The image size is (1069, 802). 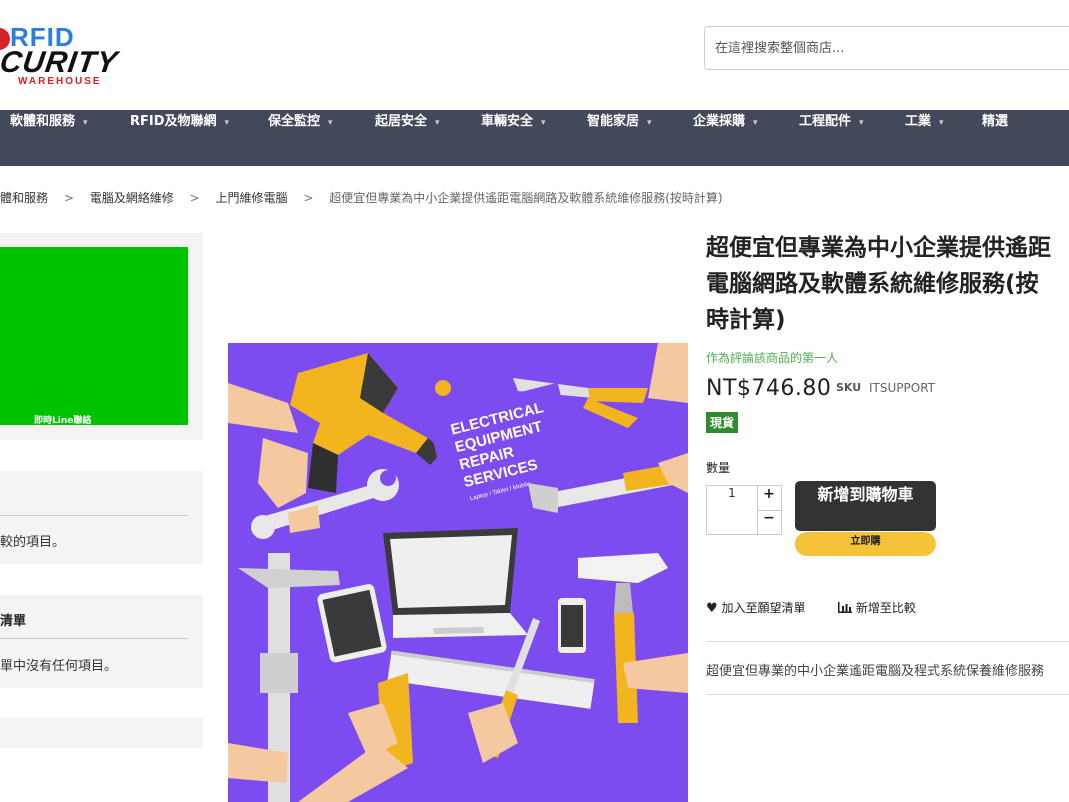 I want to click on store-logo: RFID CURITY WAREHOUSE, so click(x=60, y=55).